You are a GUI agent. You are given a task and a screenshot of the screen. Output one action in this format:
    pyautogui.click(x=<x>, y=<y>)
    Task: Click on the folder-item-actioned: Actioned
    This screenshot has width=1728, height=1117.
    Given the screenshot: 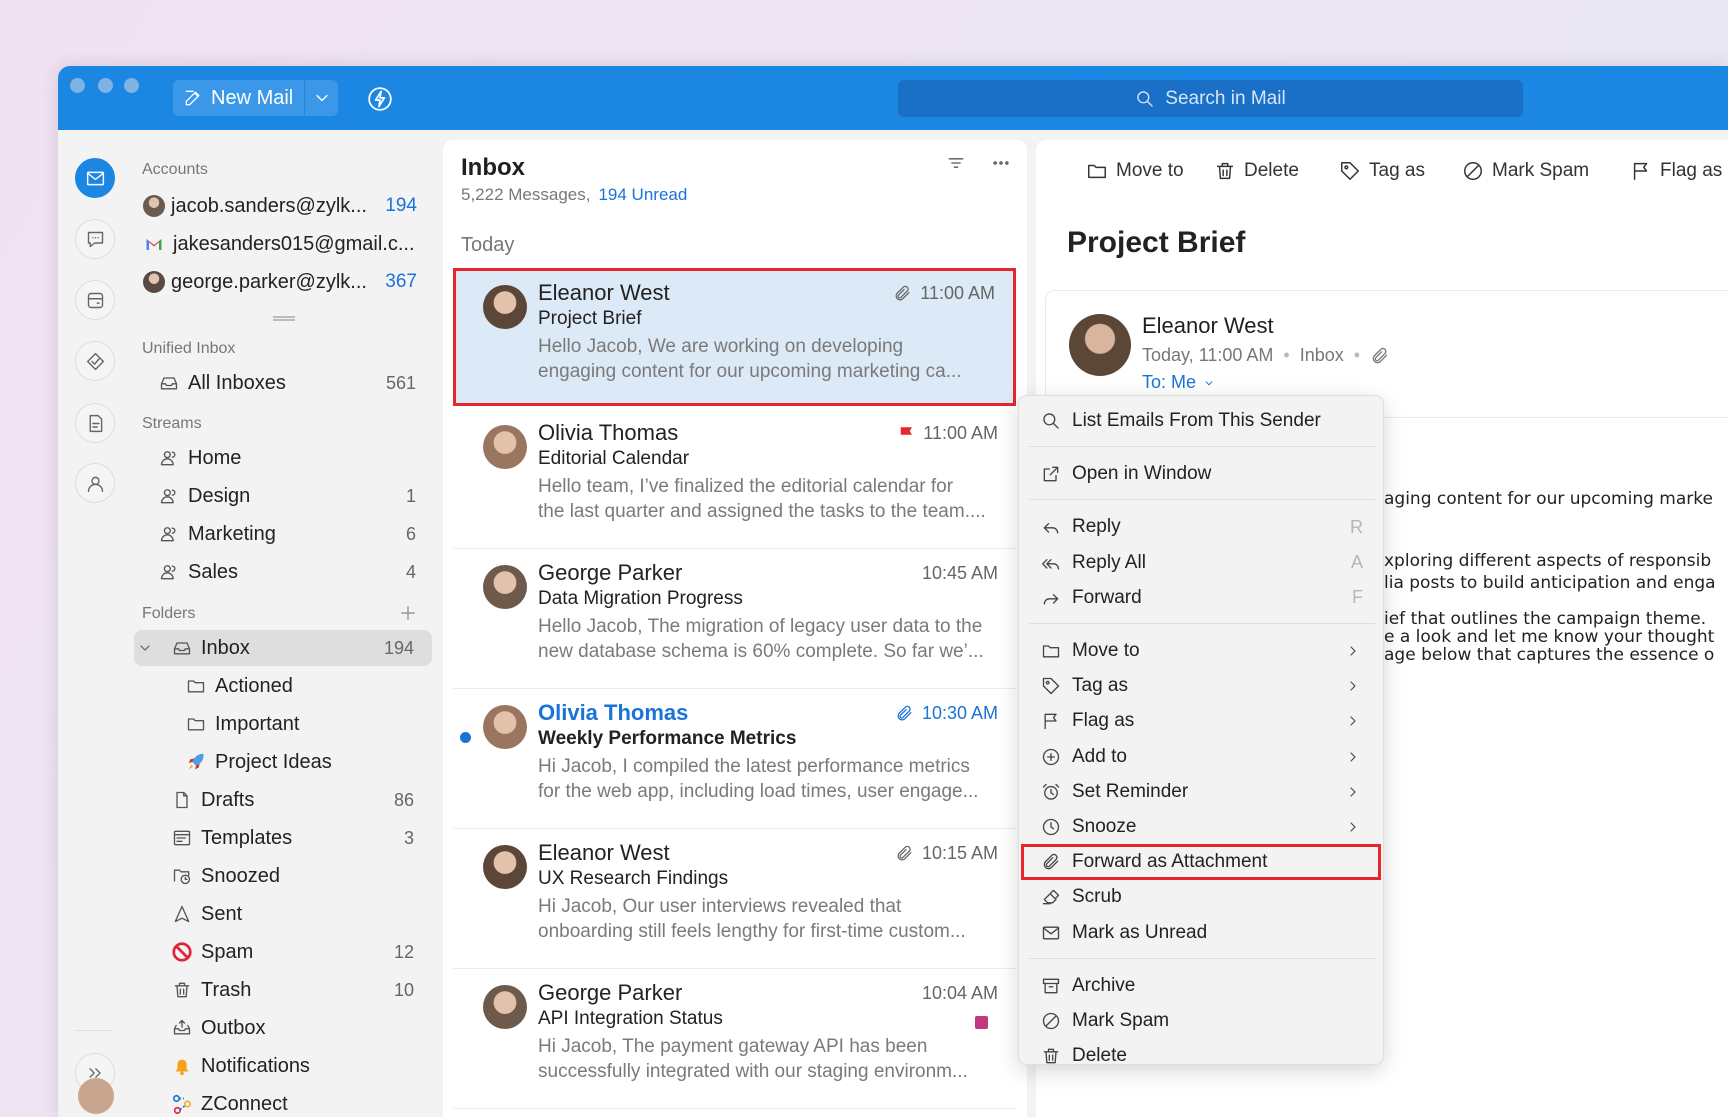 What is the action you would take?
    pyautogui.click(x=299, y=686)
    